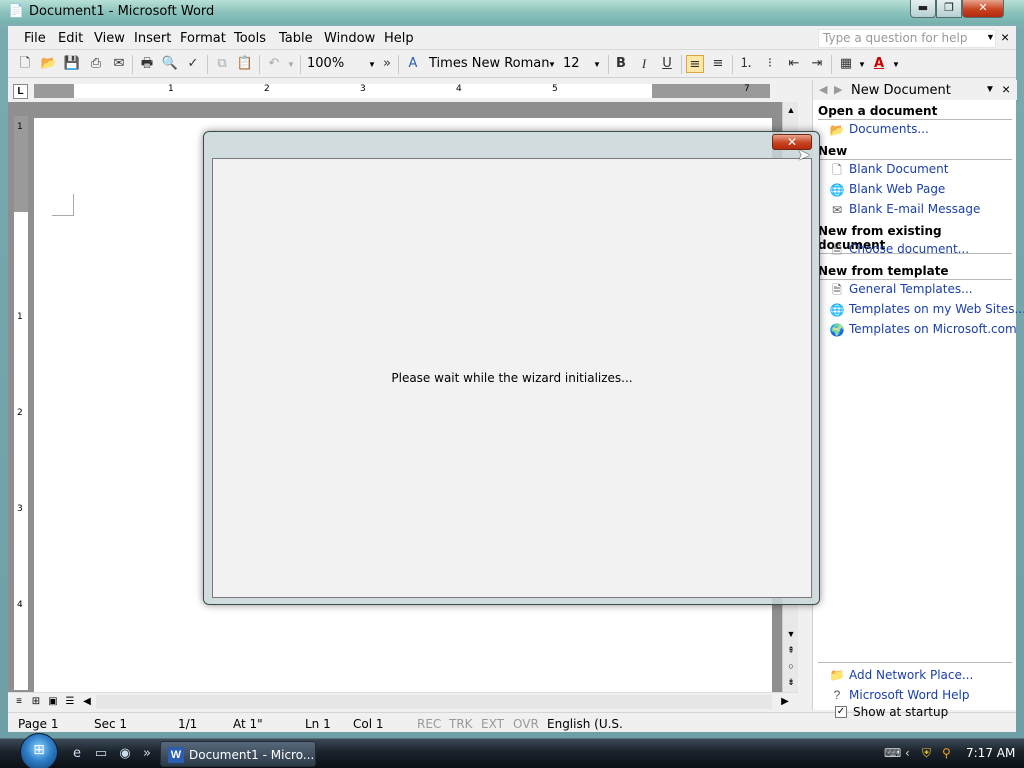 The height and width of the screenshot is (768, 1024). Describe the element at coordinates (489, 63) in the screenshot. I see `font-name-select: Times New Roman` at that location.